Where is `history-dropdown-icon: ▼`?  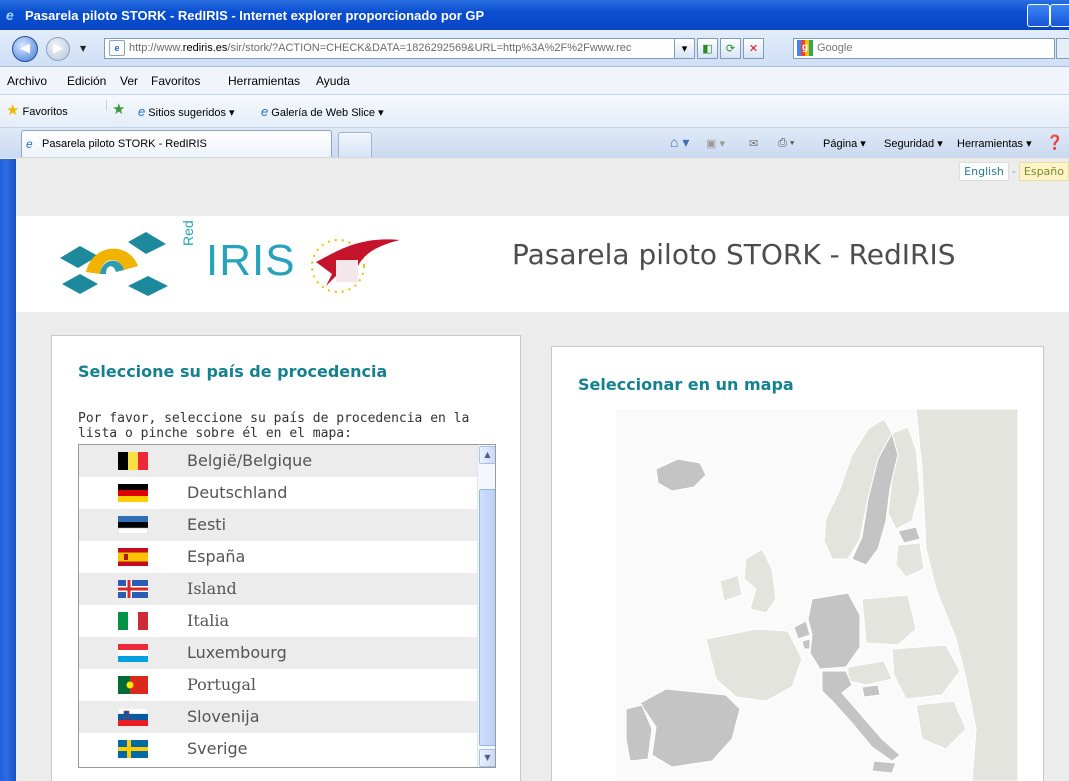
history-dropdown-icon: ▼ is located at coordinates (83, 48).